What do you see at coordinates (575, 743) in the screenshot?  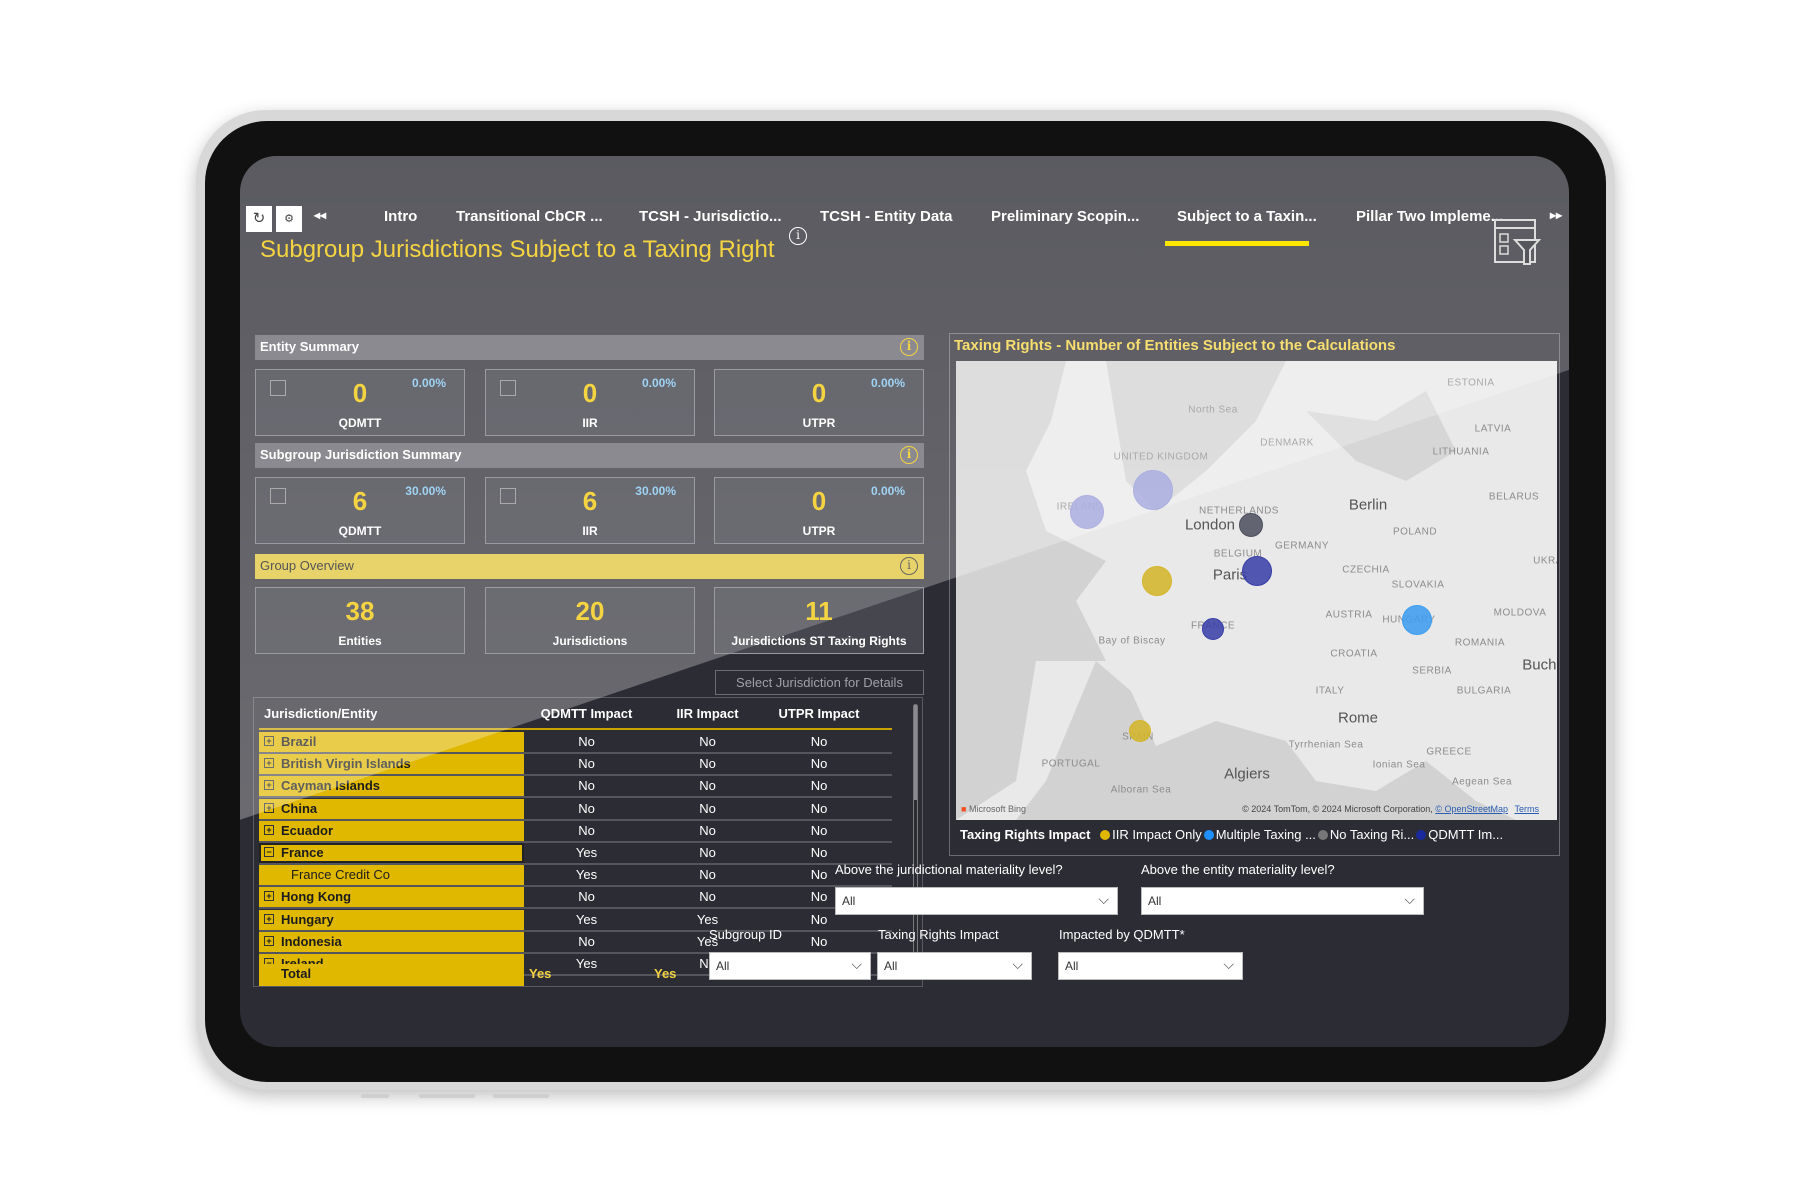 I see `table-row: + Brazil No No No` at bounding box center [575, 743].